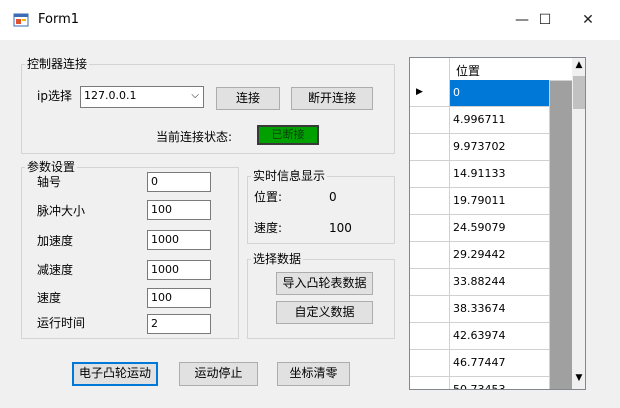  Describe the element at coordinates (588, 20) in the screenshot. I see `close-button: ✕` at that location.